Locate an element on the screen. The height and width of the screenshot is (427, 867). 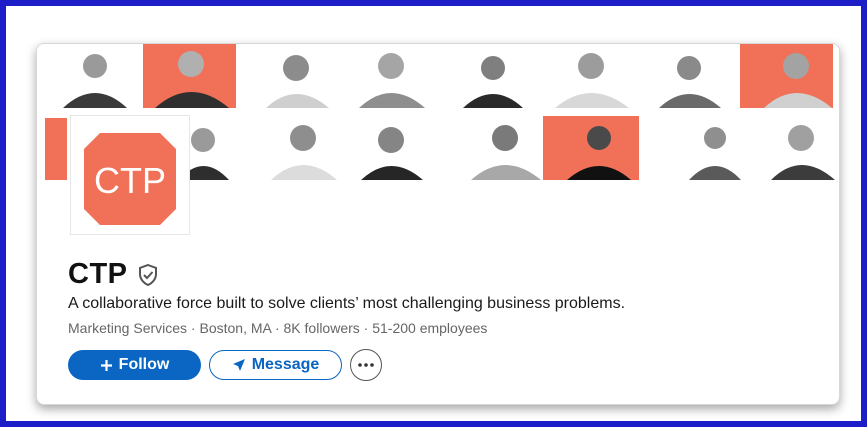
ellipsis-icon is located at coordinates (366, 365).